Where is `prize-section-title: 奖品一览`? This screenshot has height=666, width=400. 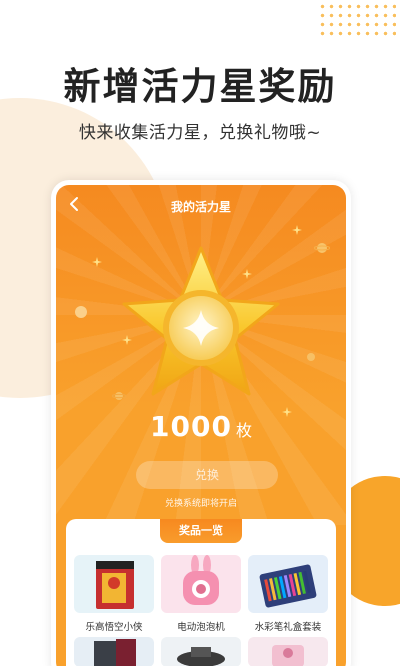 prize-section-title: 奖品一览 is located at coordinates (201, 531).